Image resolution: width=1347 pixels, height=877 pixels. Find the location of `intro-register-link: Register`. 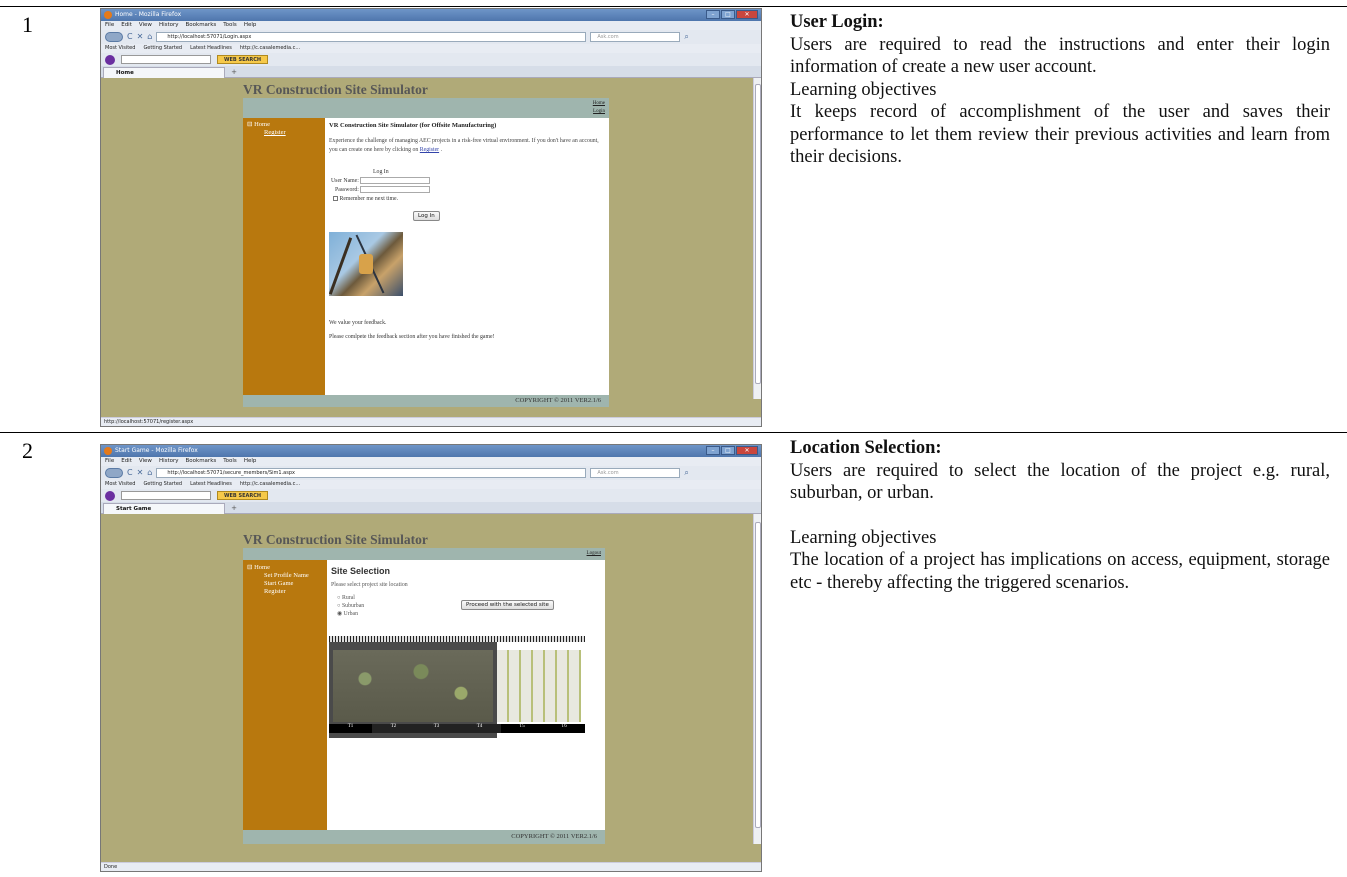

intro-register-link: Register is located at coordinates (429, 150).